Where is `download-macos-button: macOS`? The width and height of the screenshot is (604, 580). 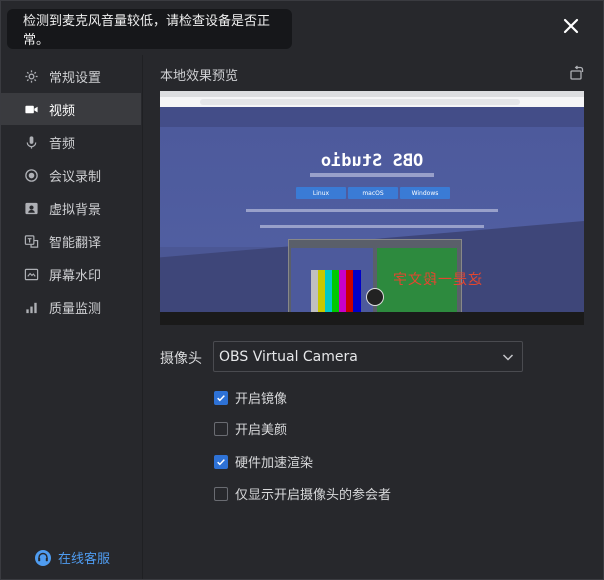
download-macos-button: macOS is located at coordinates (373, 193).